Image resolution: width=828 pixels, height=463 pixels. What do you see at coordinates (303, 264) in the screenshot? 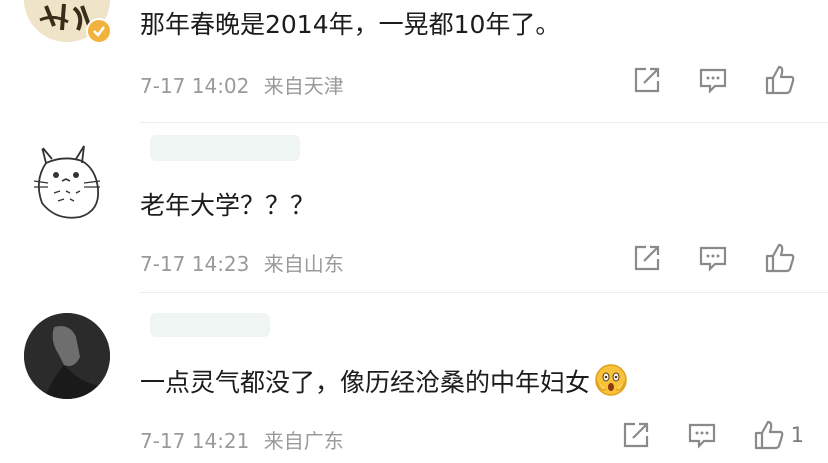
I see `comment-location: 来自山东` at bounding box center [303, 264].